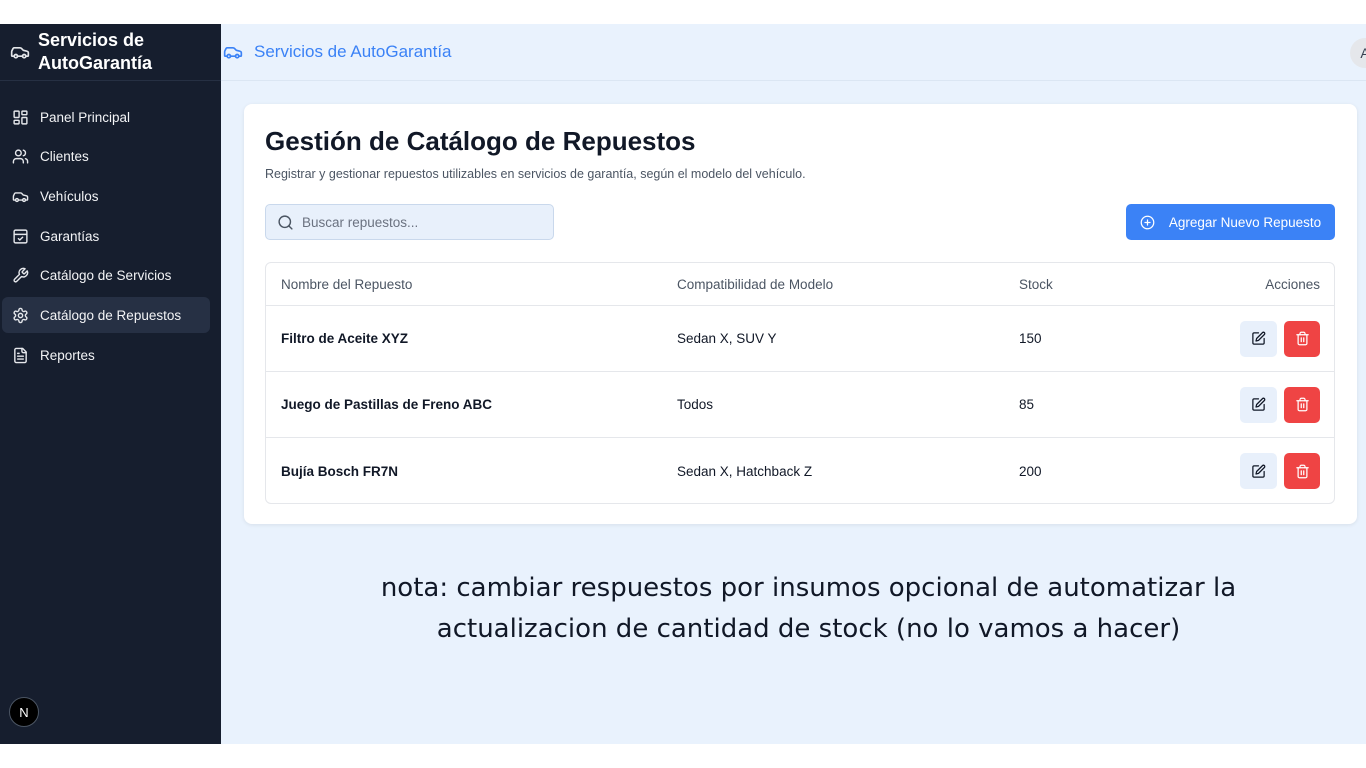 This screenshot has height=768, width=1366. I want to click on page-title: Gestión de Catálogo de Repuestos, so click(480, 141).